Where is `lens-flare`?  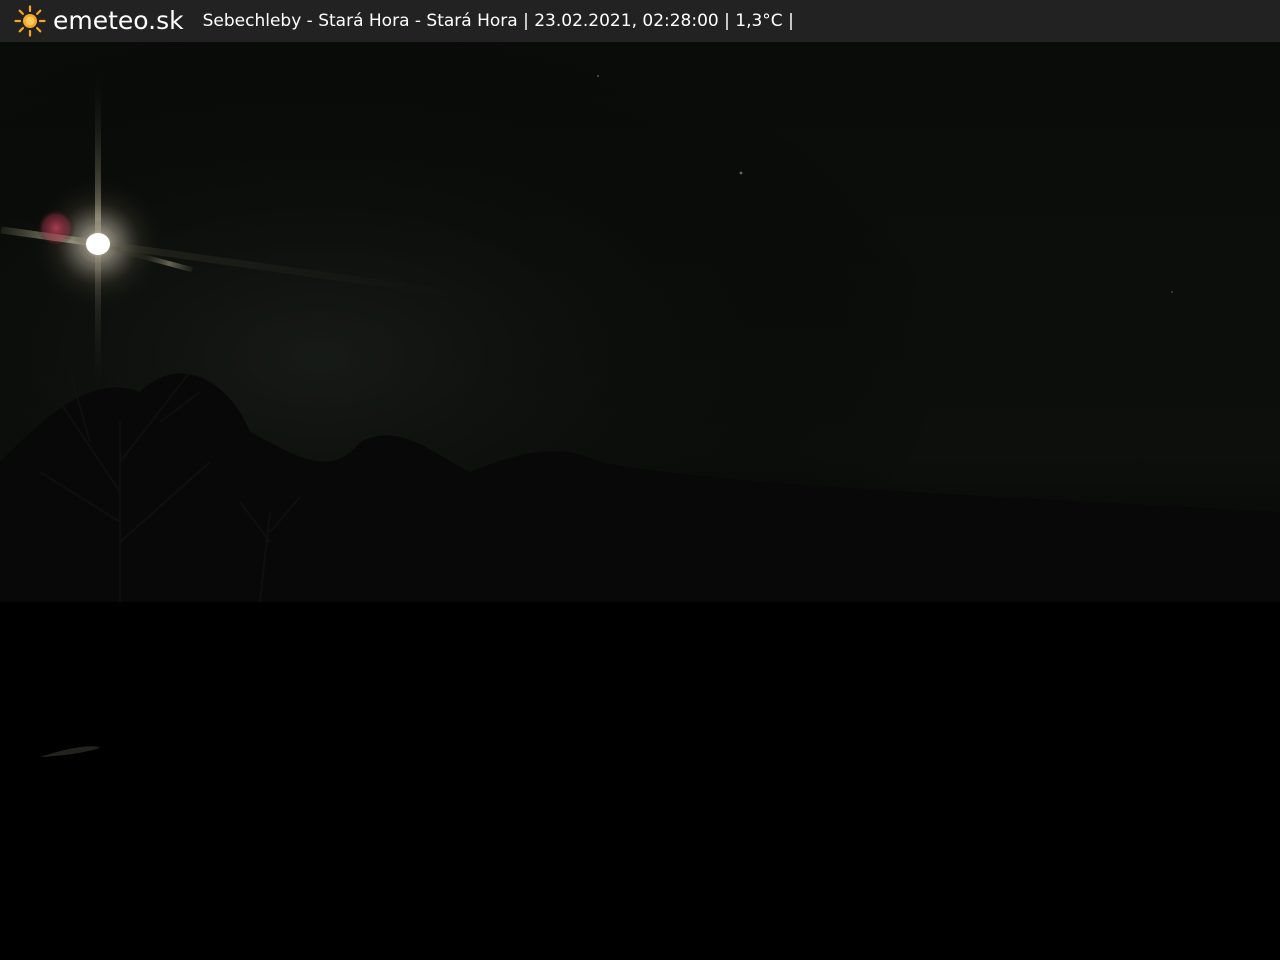
lens-flare is located at coordinates (56, 228).